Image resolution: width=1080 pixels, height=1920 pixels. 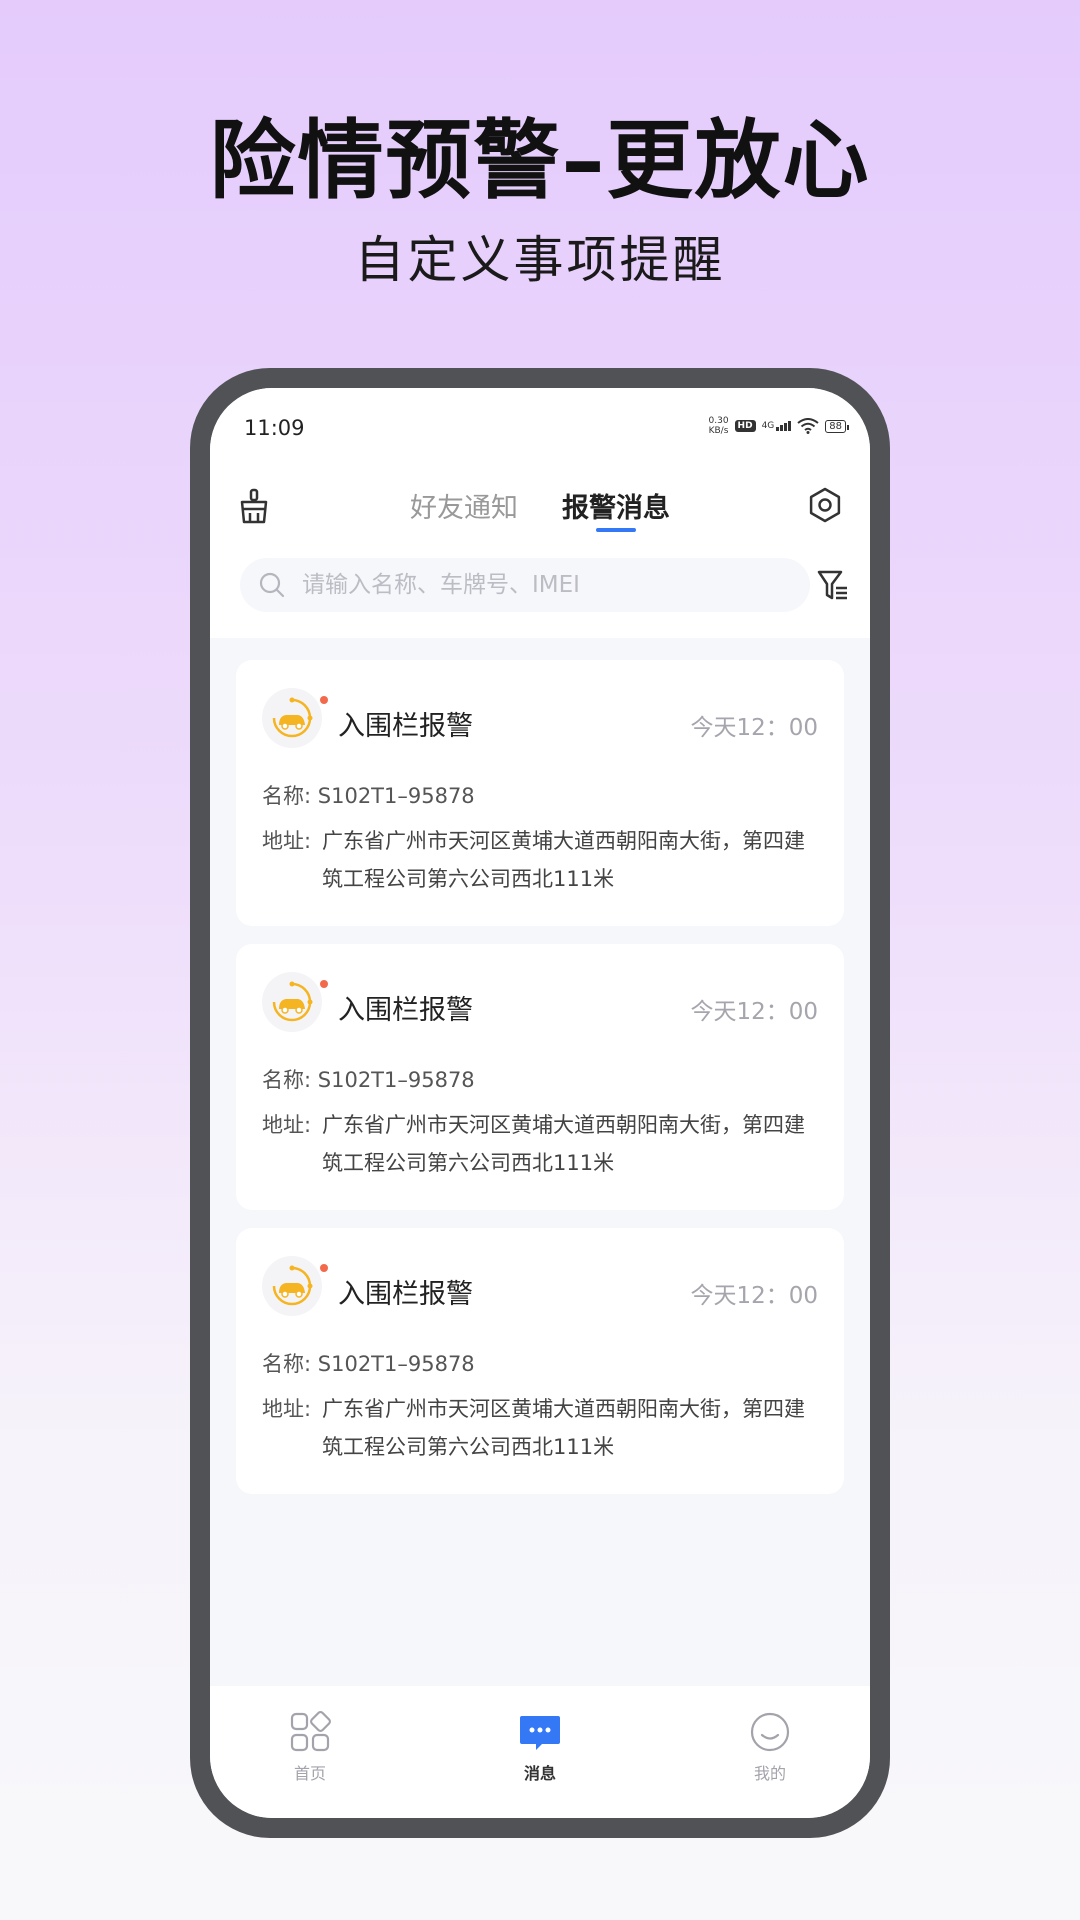 What do you see at coordinates (254, 506) in the screenshot?
I see `clean-icon` at bounding box center [254, 506].